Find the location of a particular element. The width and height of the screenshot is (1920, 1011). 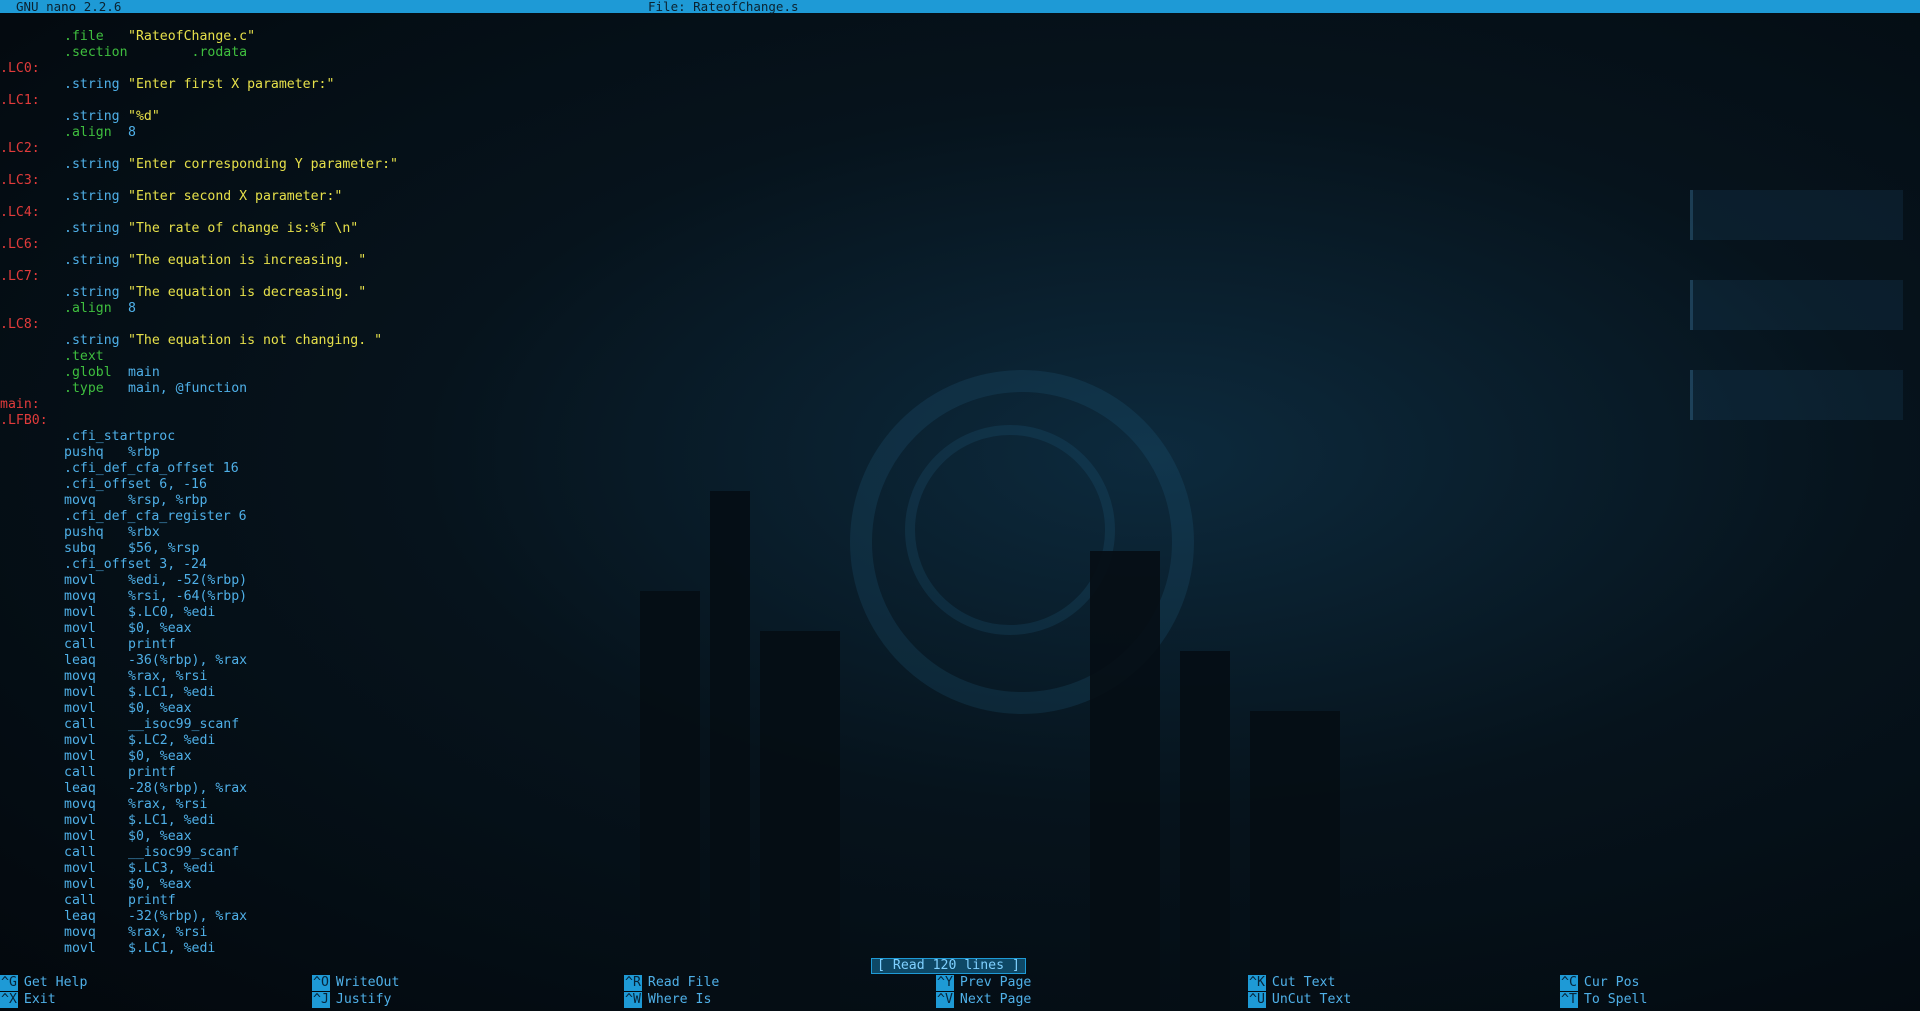

shortcut-next-page: ^V Next Page is located at coordinates (983, 1000).